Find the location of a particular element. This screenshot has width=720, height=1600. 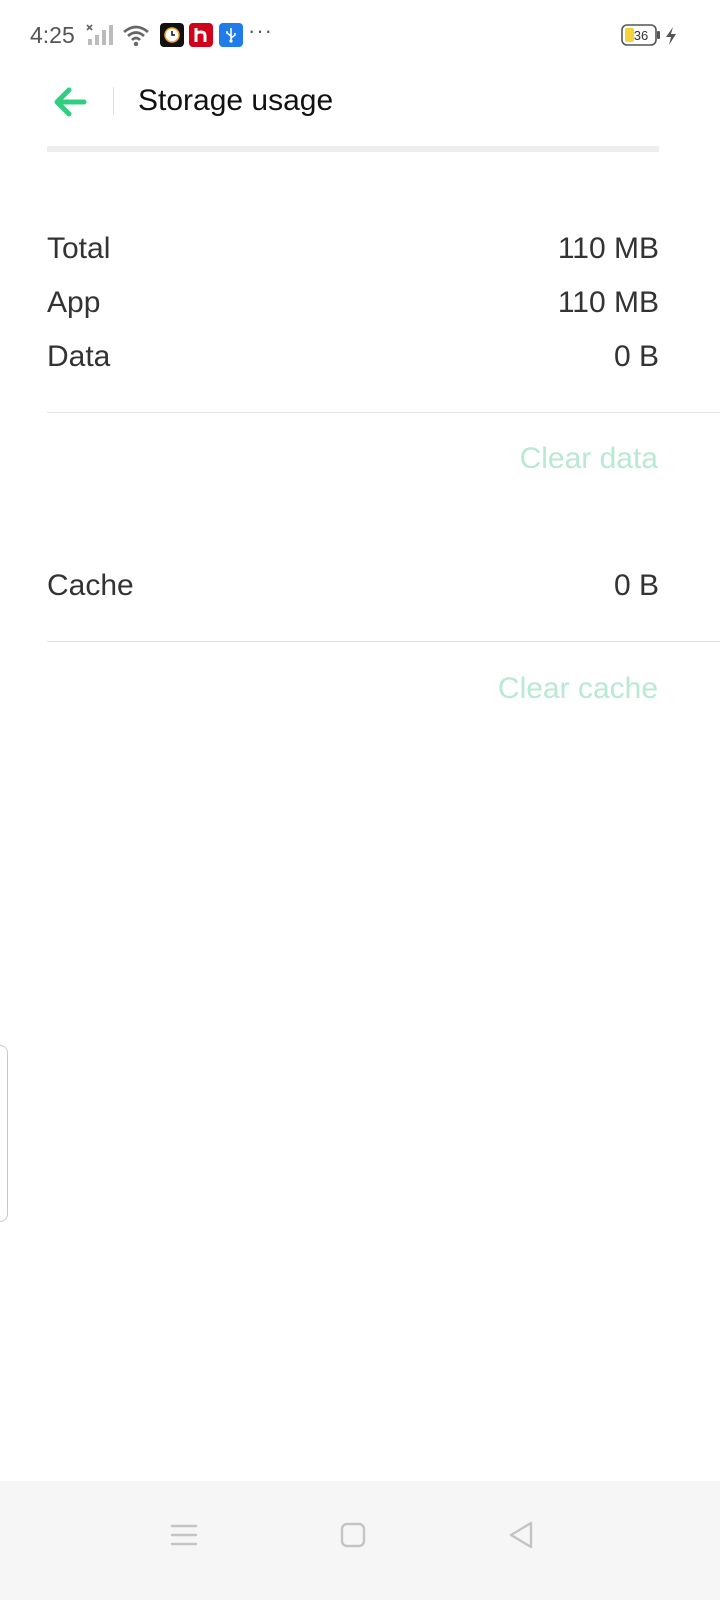

battery-icon: 36 is located at coordinates (641, 37).